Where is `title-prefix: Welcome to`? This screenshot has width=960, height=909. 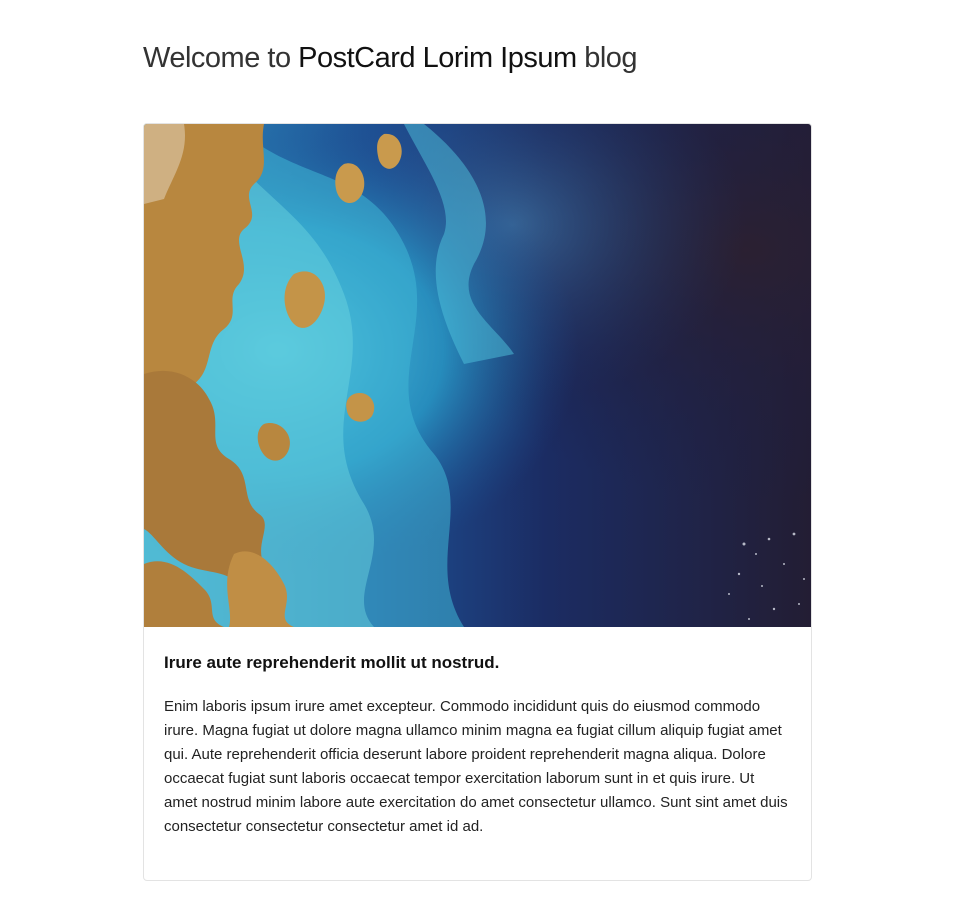
title-prefix: Welcome to is located at coordinates (217, 58).